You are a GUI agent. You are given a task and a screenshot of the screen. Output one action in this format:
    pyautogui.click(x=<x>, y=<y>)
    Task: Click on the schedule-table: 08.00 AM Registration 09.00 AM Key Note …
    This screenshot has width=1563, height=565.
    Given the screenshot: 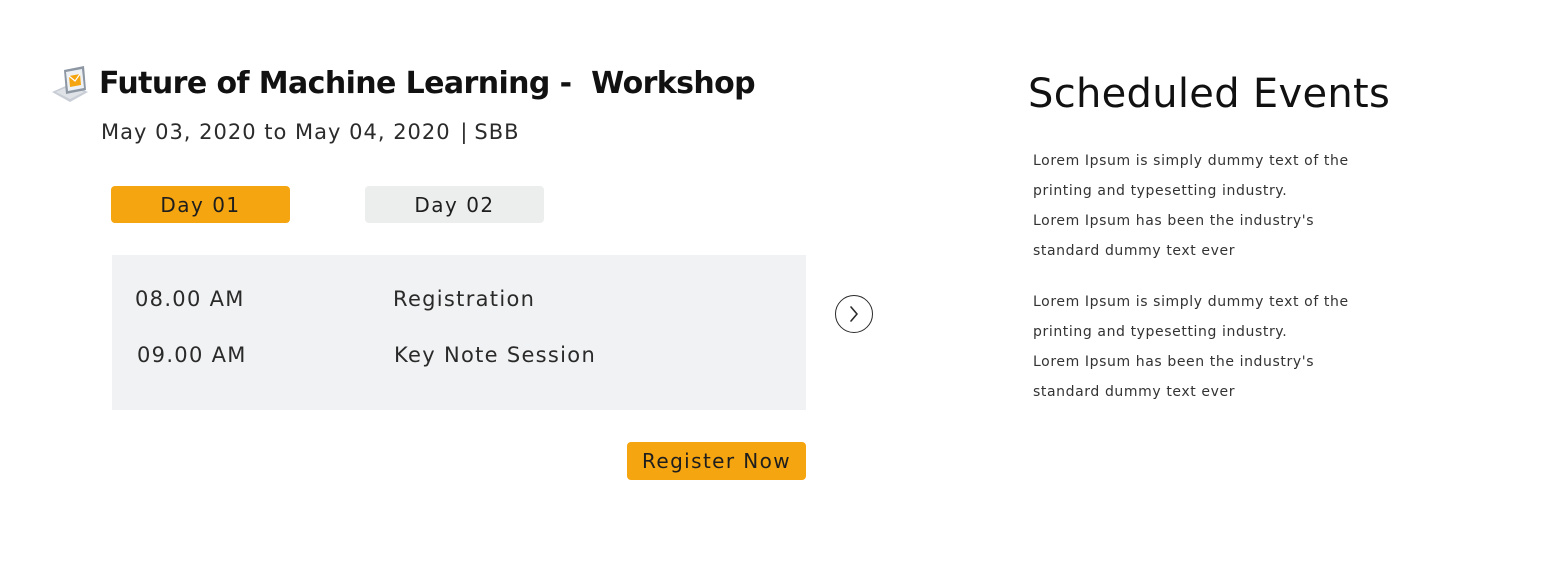 What is the action you would take?
    pyautogui.click(x=459, y=332)
    